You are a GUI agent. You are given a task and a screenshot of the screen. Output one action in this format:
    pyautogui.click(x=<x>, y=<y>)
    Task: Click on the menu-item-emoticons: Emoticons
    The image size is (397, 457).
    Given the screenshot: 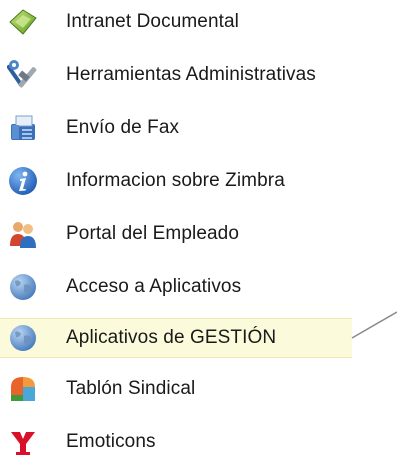 What is the action you would take?
    pyautogui.click(x=198, y=440)
    